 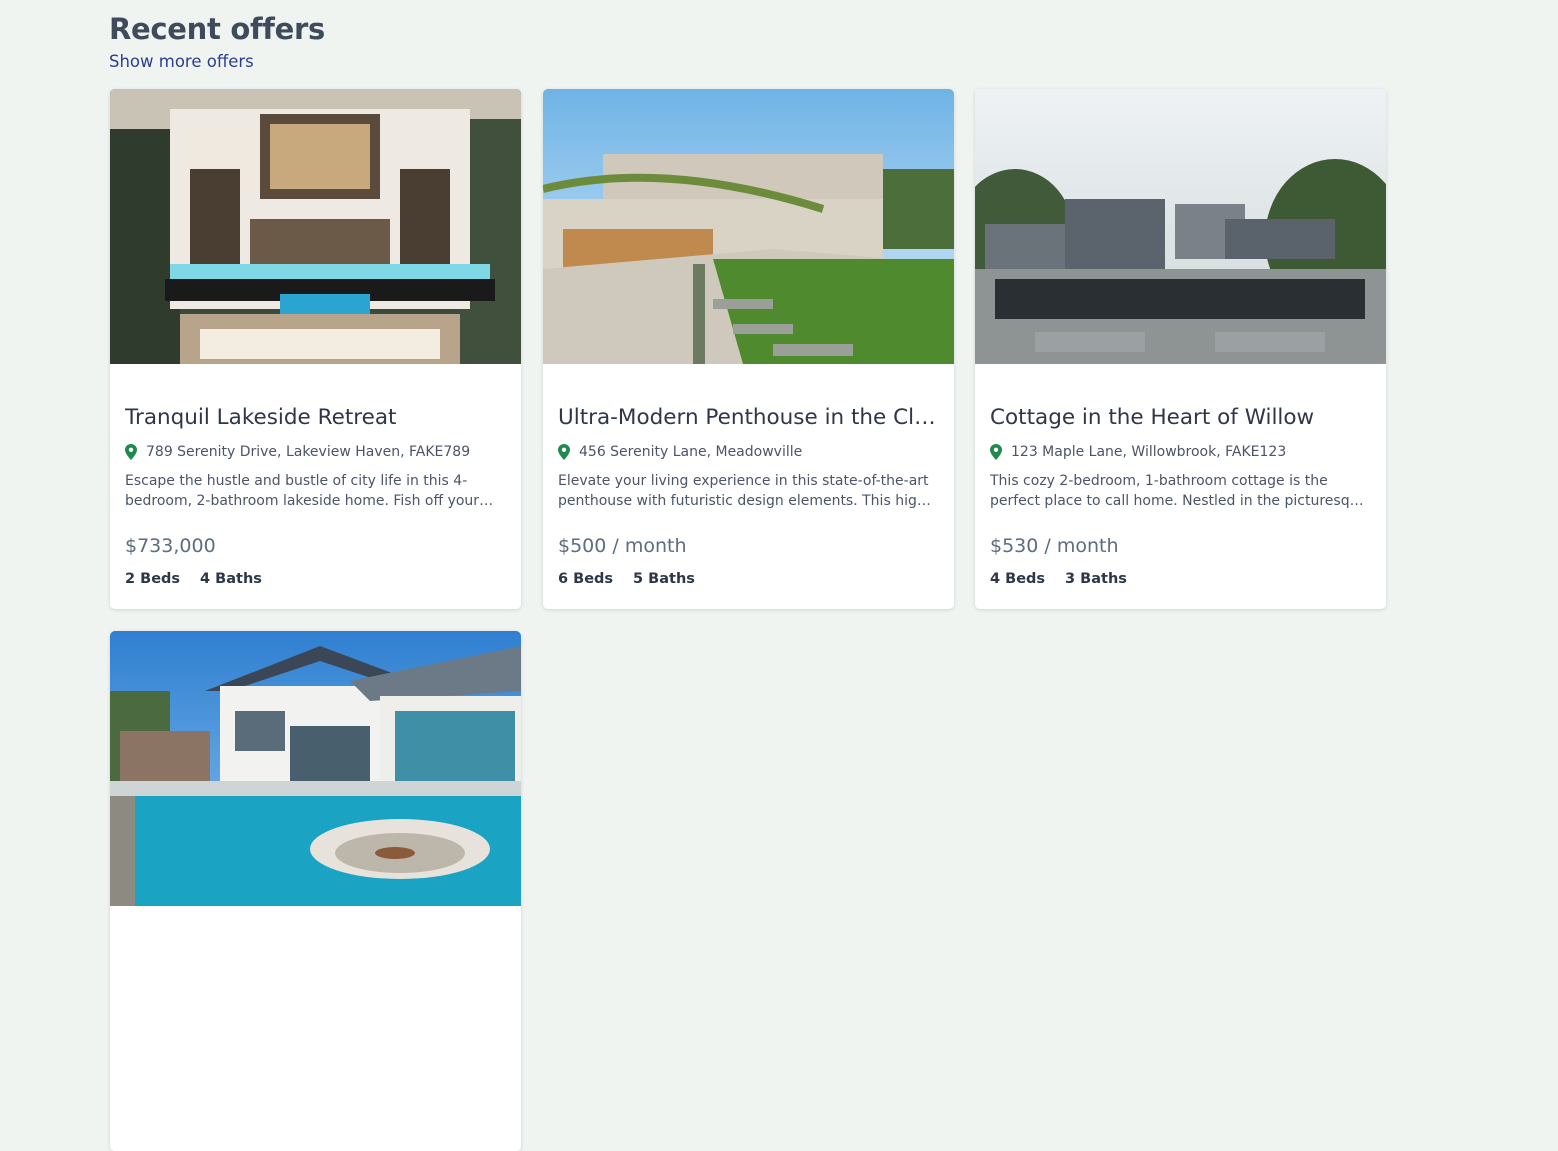 What do you see at coordinates (691, 452) in the screenshot?
I see `listing-address-text: 456 Serenity Lane, Meadowville` at bounding box center [691, 452].